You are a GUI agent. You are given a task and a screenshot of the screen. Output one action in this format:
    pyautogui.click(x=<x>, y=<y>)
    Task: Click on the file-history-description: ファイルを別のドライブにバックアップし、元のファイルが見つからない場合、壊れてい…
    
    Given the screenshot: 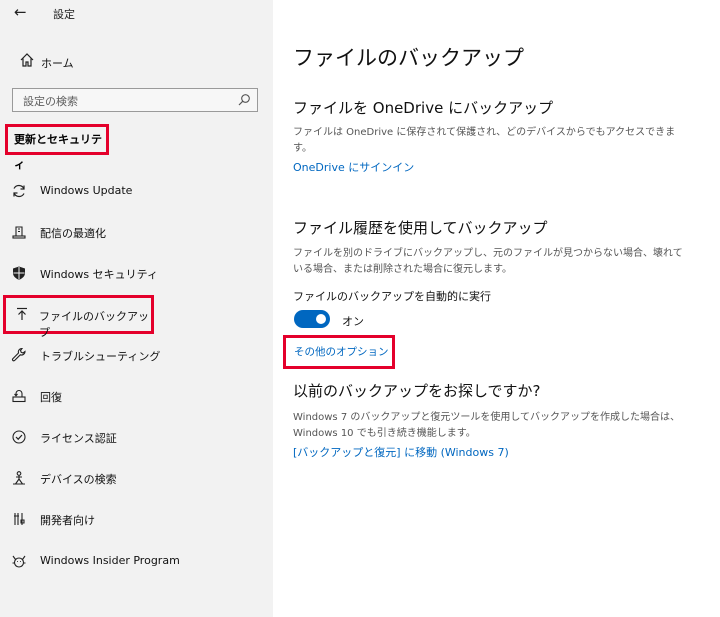 What is the action you would take?
    pyautogui.click(x=488, y=261)
    